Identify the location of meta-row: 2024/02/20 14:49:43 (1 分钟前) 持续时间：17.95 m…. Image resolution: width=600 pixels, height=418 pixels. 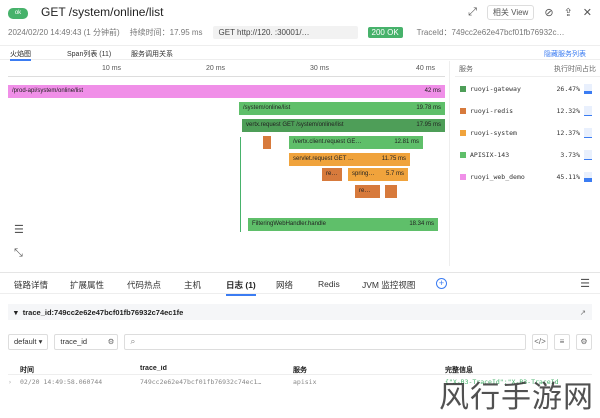
(300, 32).